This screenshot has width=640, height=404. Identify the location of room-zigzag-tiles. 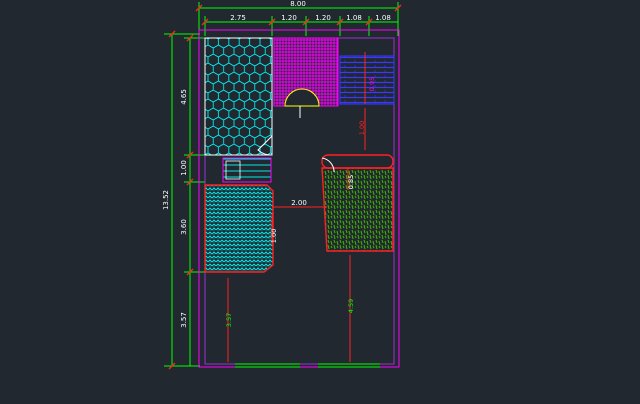
(239, 228).